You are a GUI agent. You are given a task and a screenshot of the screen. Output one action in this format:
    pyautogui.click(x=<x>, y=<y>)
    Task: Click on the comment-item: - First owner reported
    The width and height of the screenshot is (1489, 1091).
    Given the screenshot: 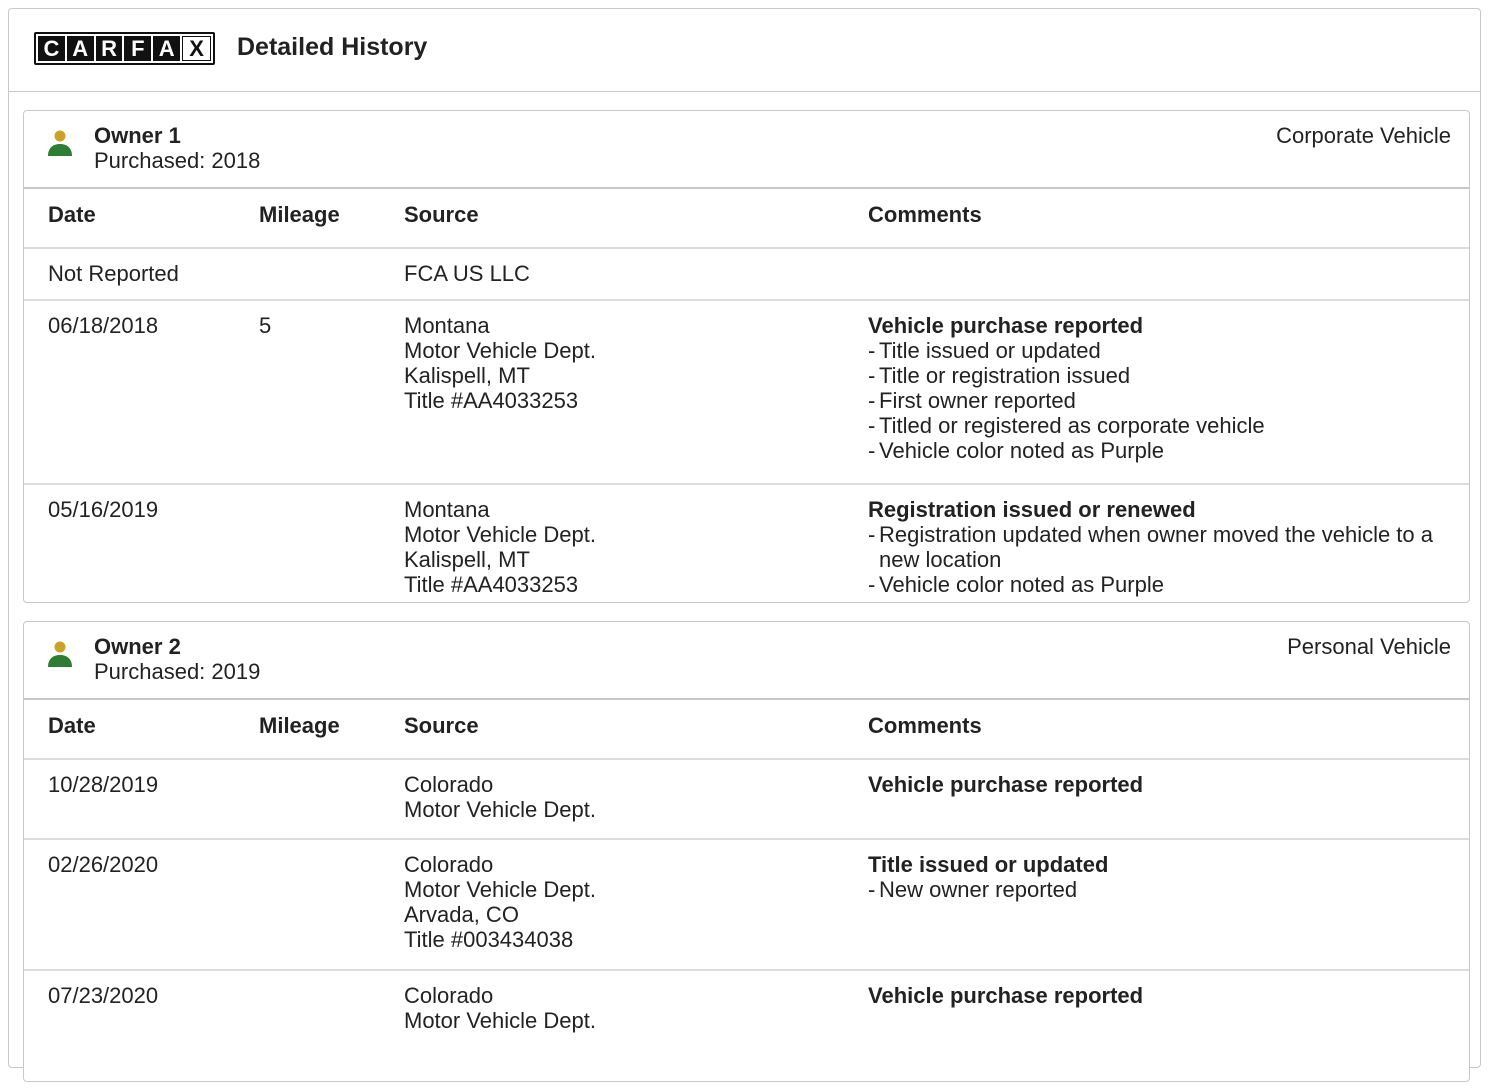 What is the action you would take?
    pyautogui.click(x=1163, y=400)
    